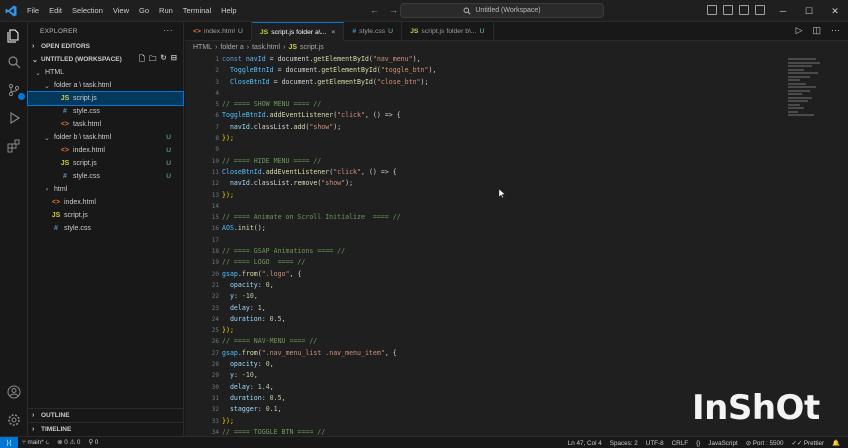  I want to click on code-line: gsap.from(".logo", {, so click(482, 274).